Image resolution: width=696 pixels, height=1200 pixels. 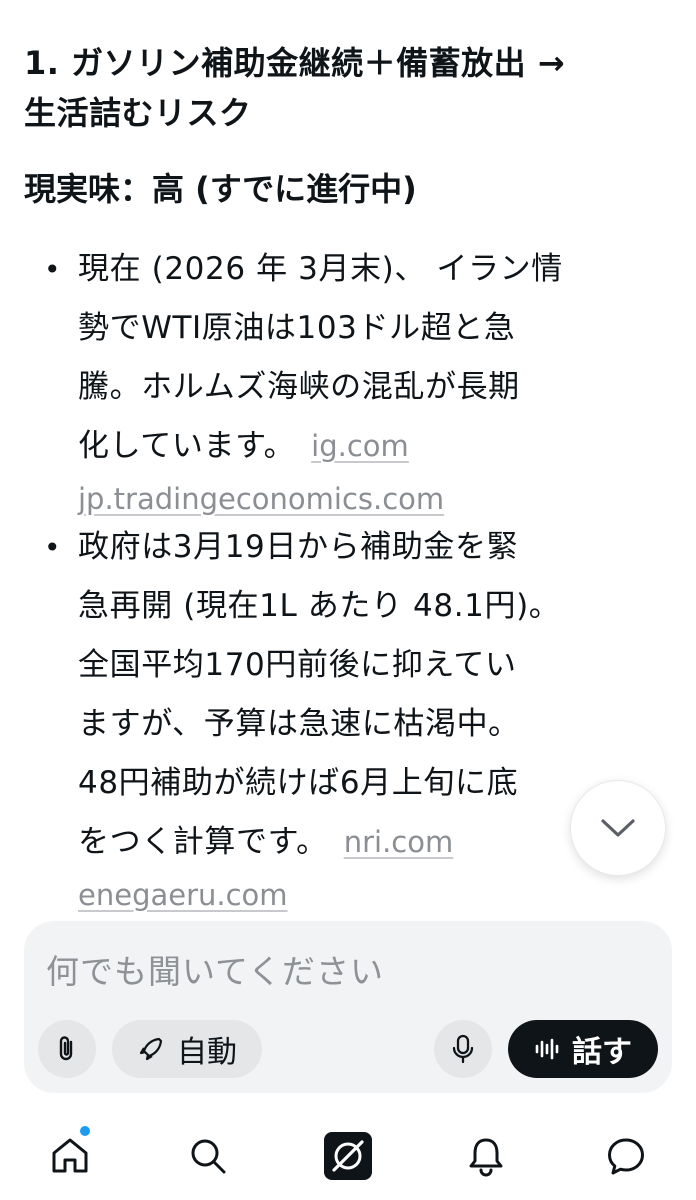 I want to click on source-link-nri: nri.com, so click(x=399, y=842).